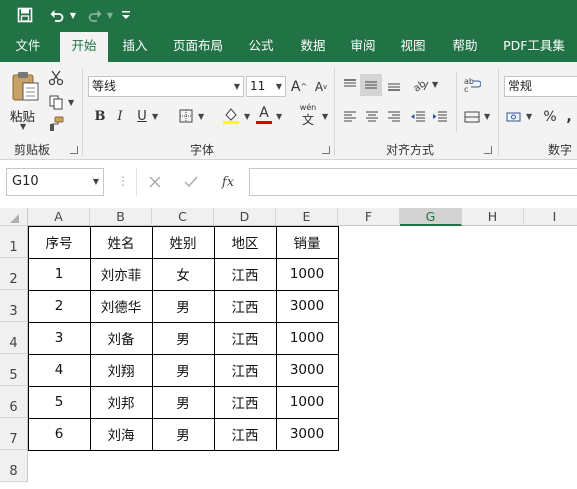  I want to click on tab-formulas: 公式, so click(261, 46).